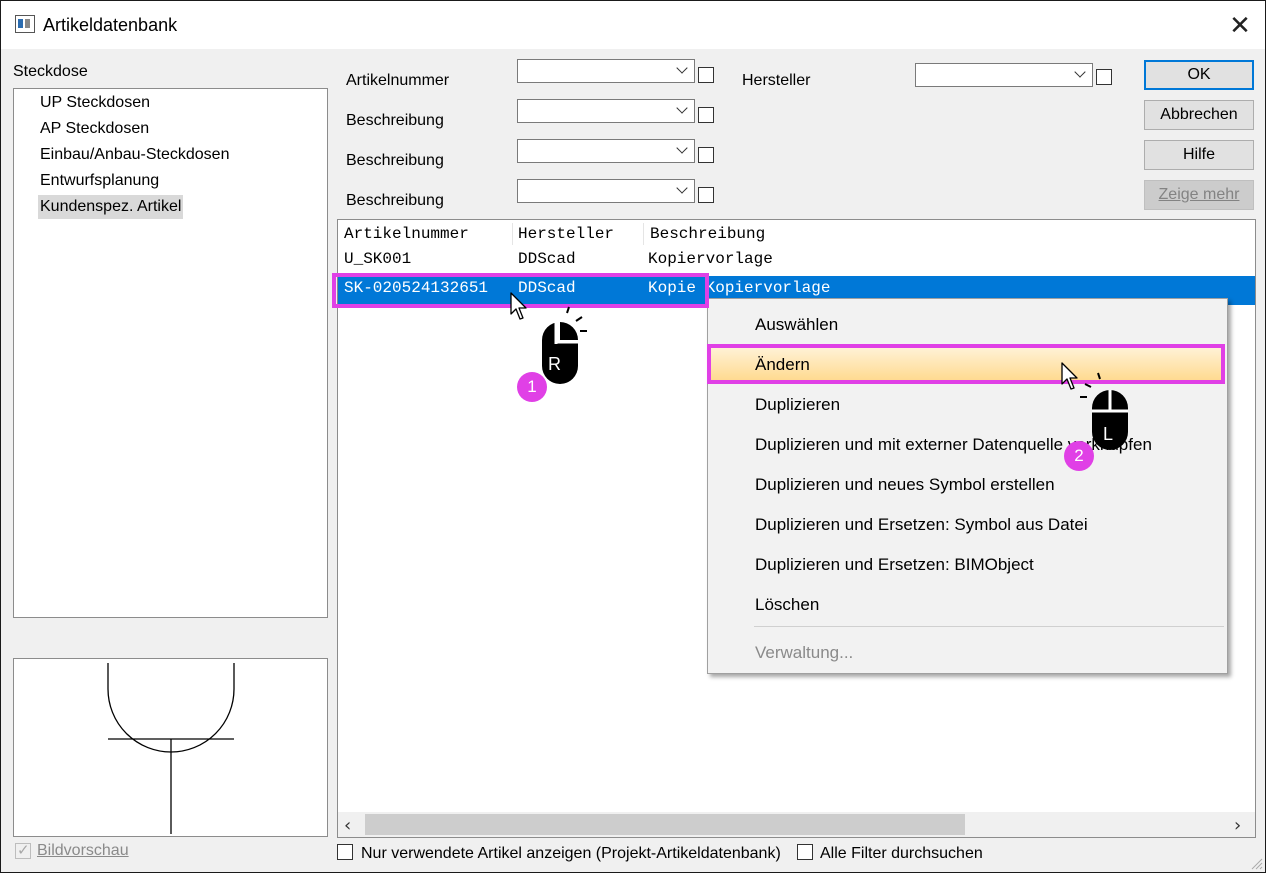 The height and width of the screenshot is (873, 1266). What do you see at coordinates (1079, 456) in the screenshot?
I see `step-badge-2: 2` at bounding box center [1079, 456].